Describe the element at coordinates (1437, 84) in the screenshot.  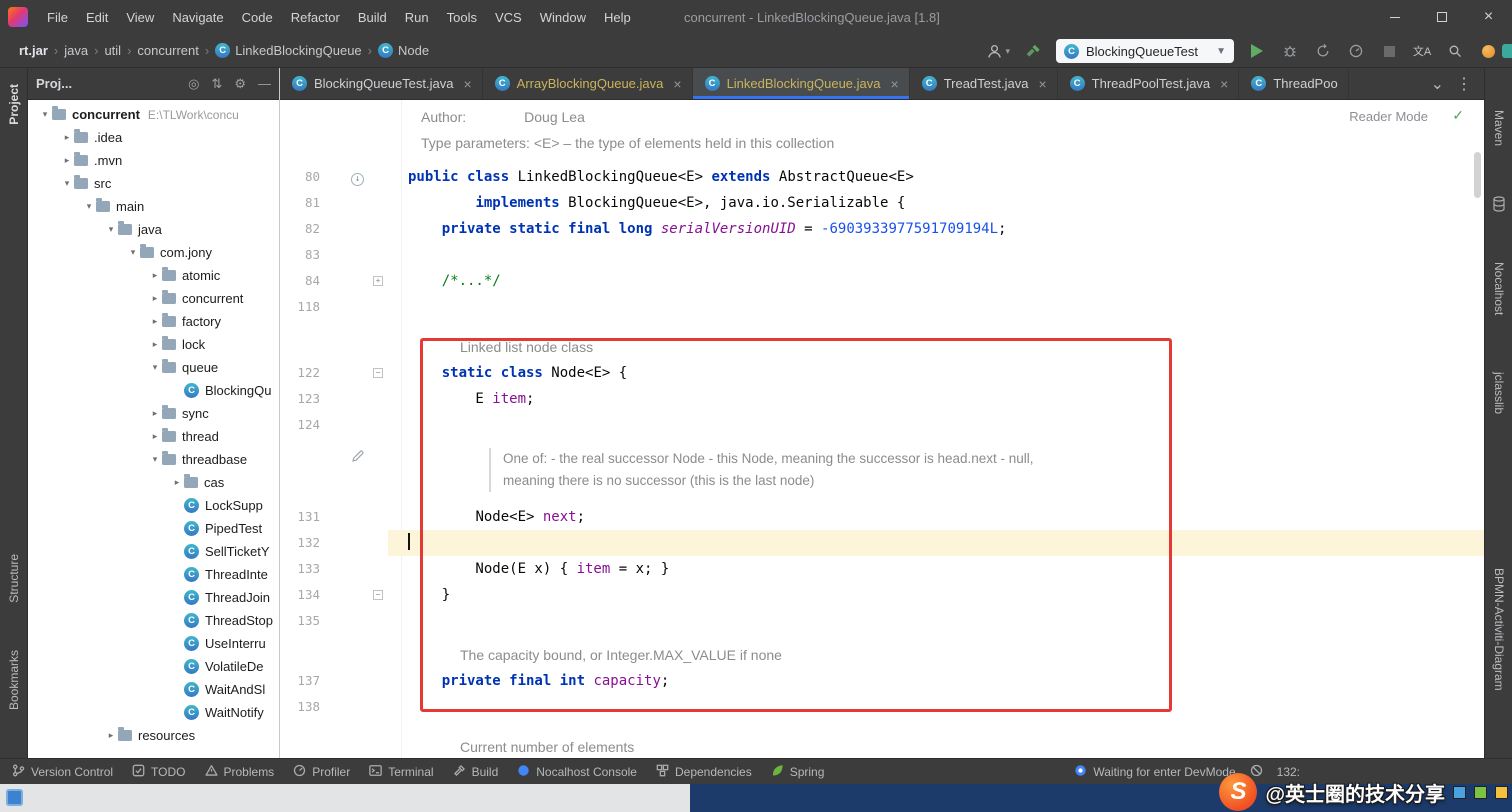
I see `tabs-chevron-down-icon: ⌄` at that location.